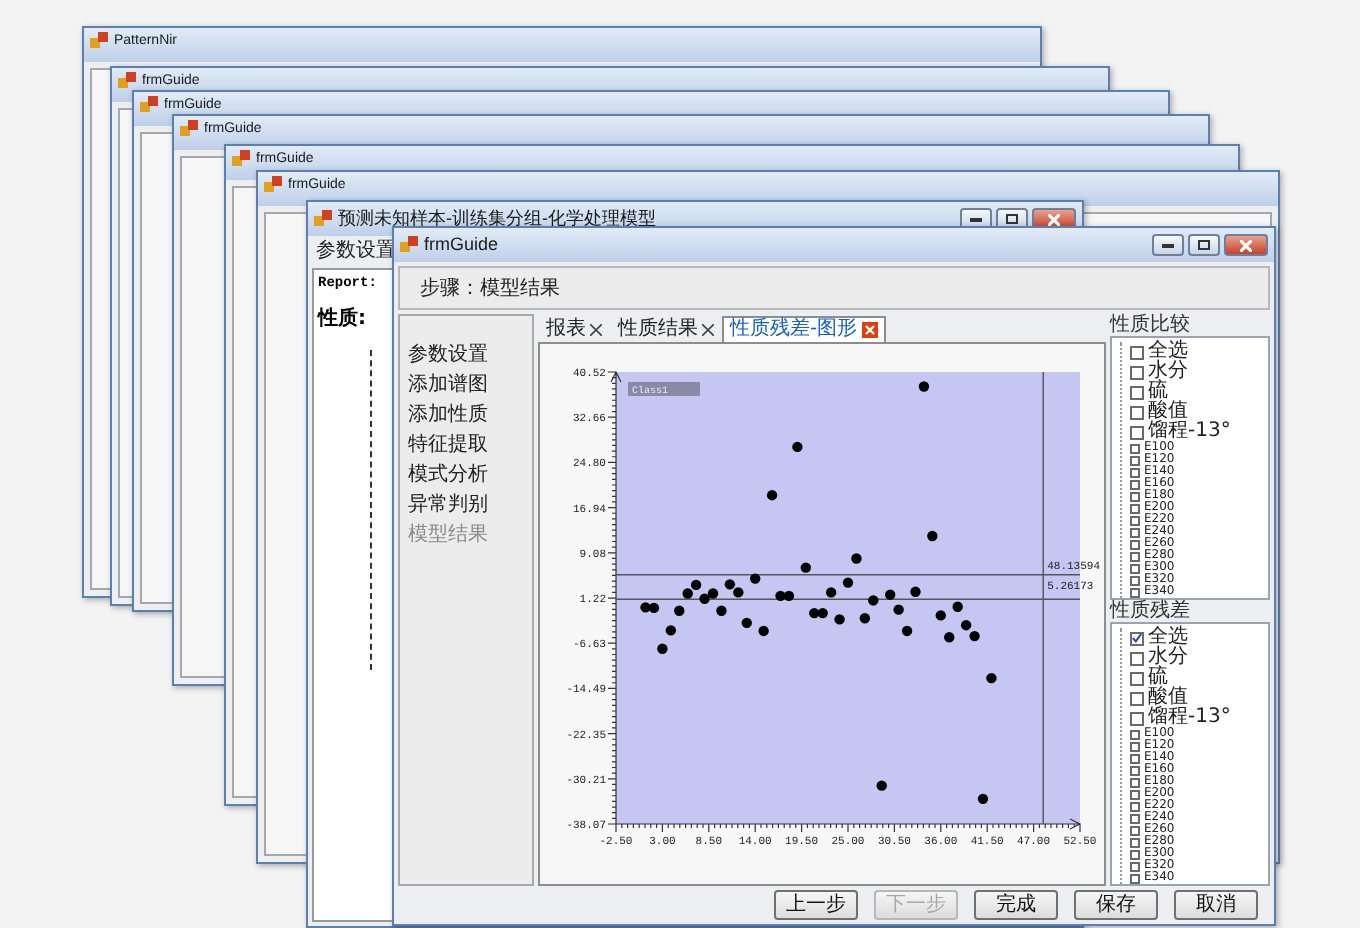 The width and height of the screenshot is (1360, 928). I want to click on tab: 报表, so click(574, 329).